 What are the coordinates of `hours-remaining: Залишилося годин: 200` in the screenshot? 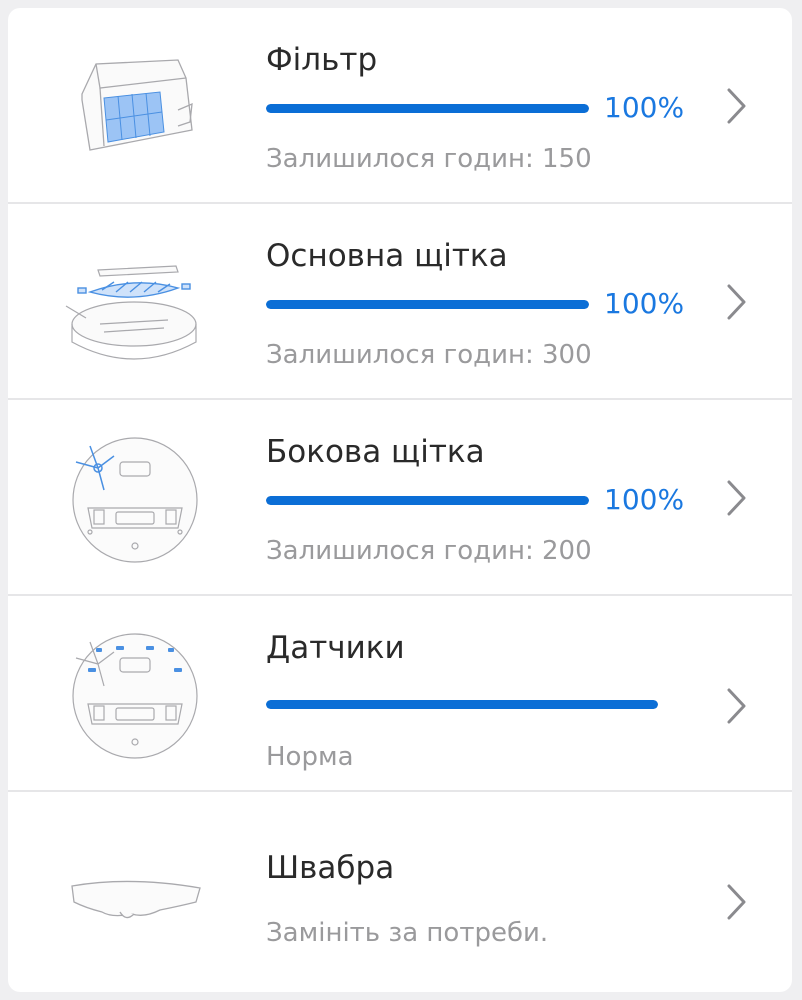 It's located at (429, 551).